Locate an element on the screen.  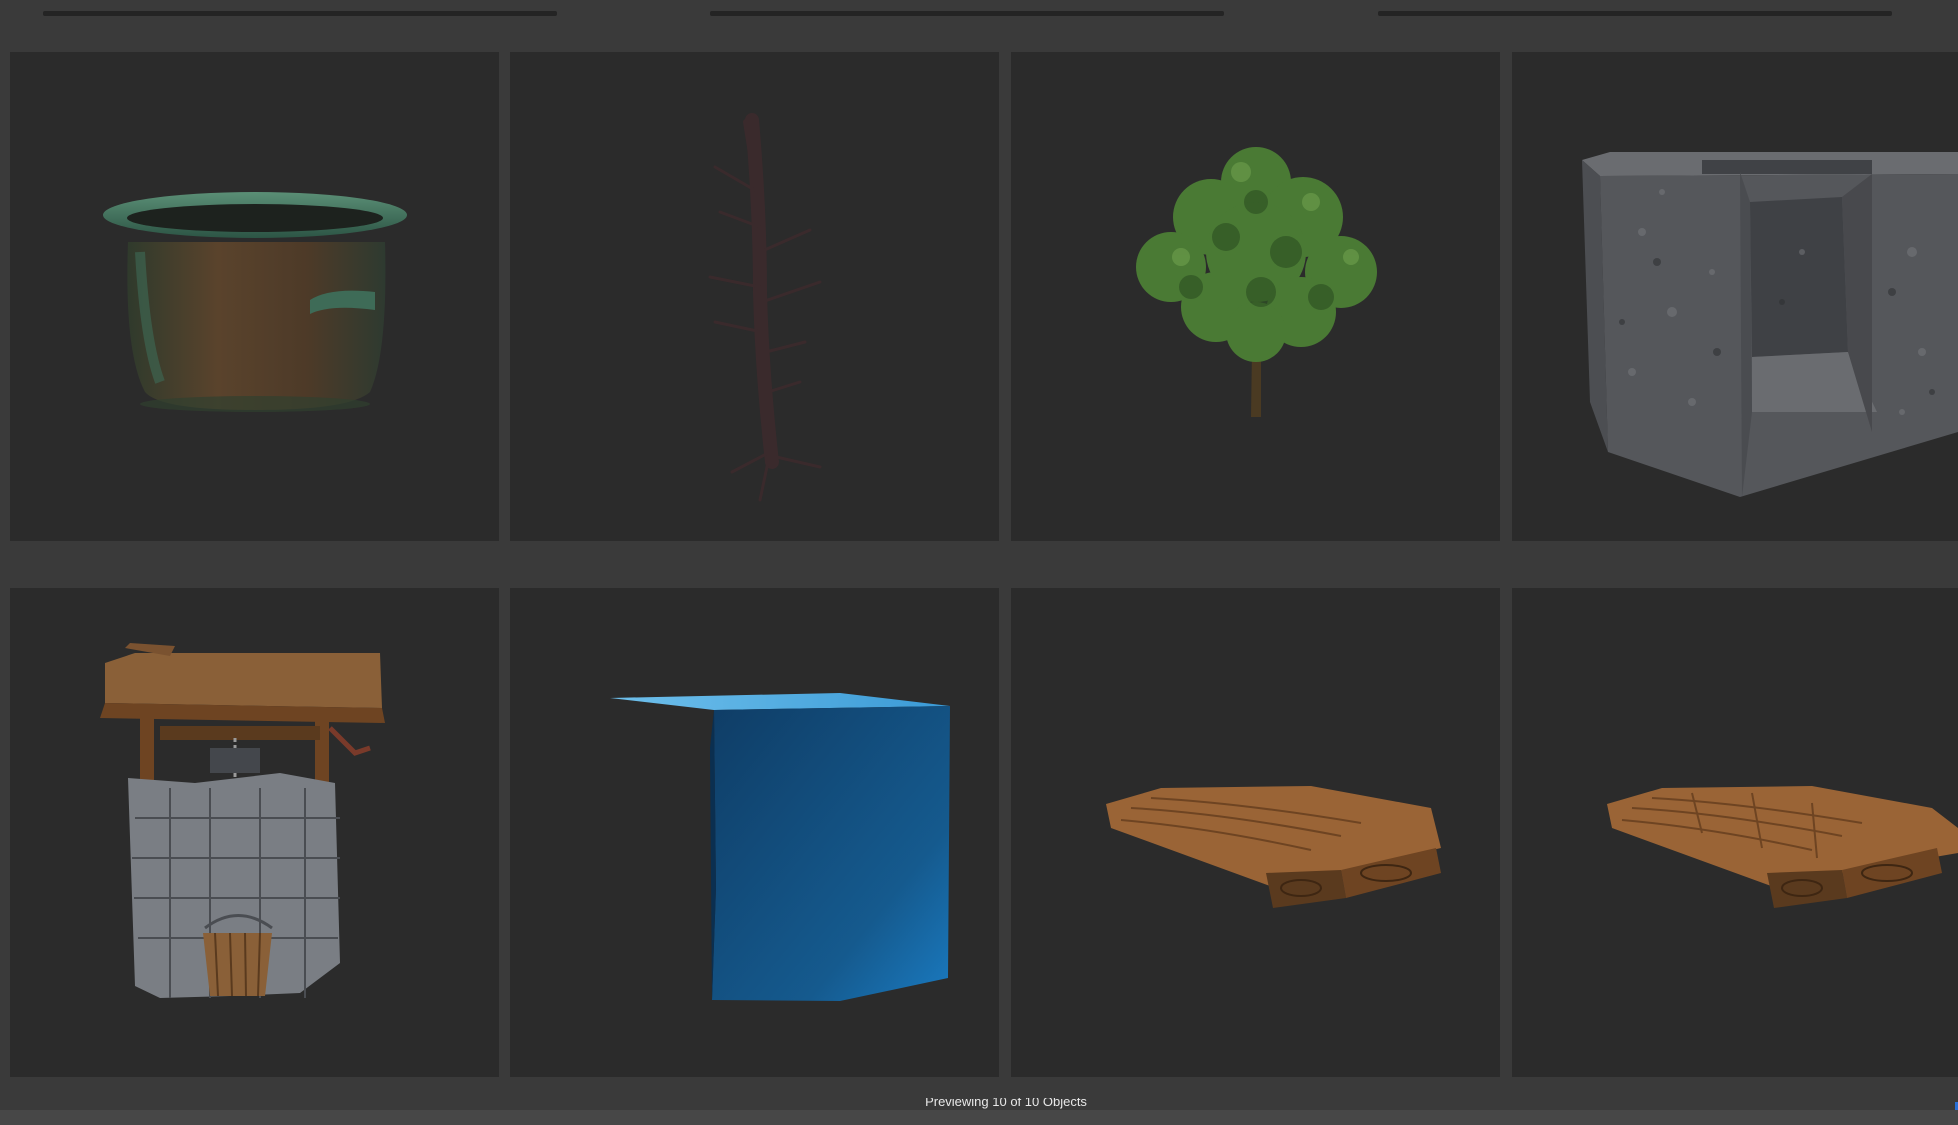
status-bar: Previewing 10 of 10 Objects is located at coordinates (979, 1104).